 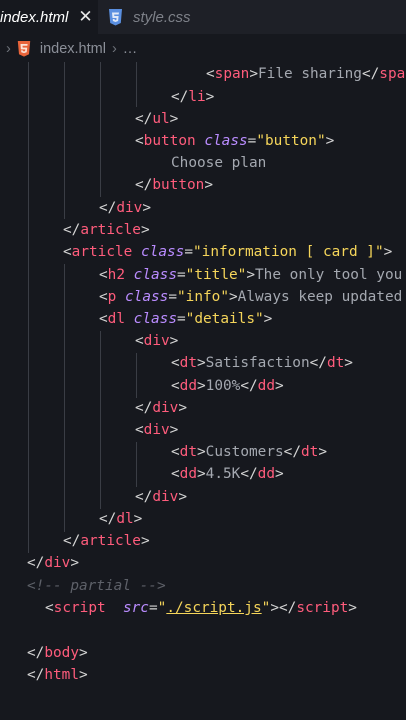 I want to click on code-line: Choose plan, so click(x=218, y=163).